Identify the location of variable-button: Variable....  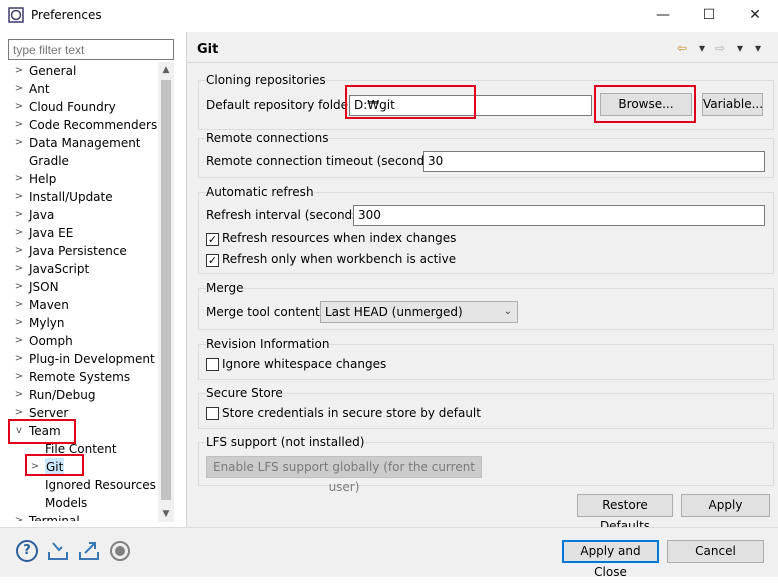
(732, 104).